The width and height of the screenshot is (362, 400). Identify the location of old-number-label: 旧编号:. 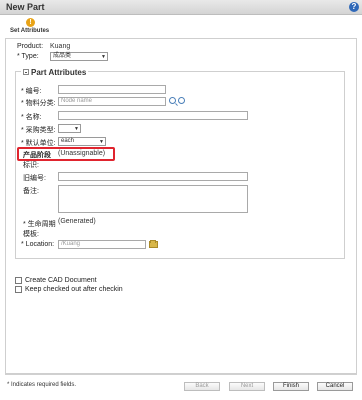
(34, 178).